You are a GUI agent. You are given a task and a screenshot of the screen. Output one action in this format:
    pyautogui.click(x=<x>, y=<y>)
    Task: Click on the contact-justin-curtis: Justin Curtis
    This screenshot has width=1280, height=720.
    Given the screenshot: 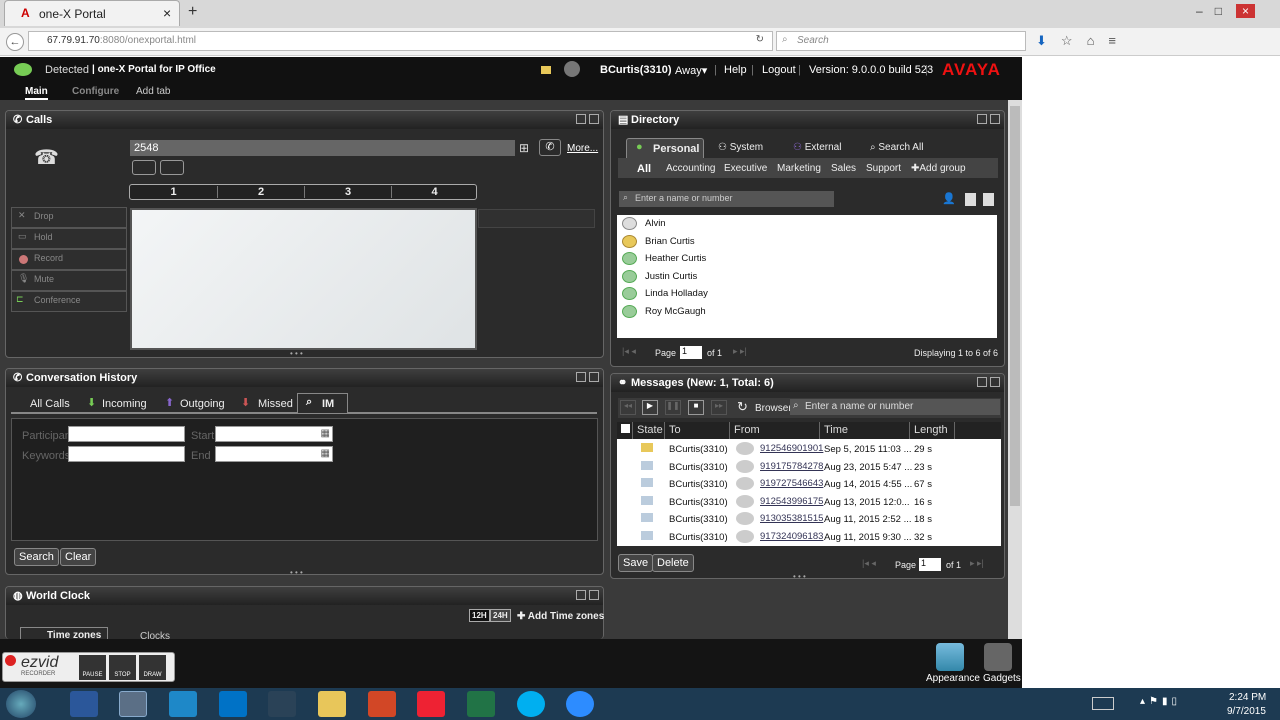 What is the action you would take?
    pyautogui.click(x=807, y=277)
    